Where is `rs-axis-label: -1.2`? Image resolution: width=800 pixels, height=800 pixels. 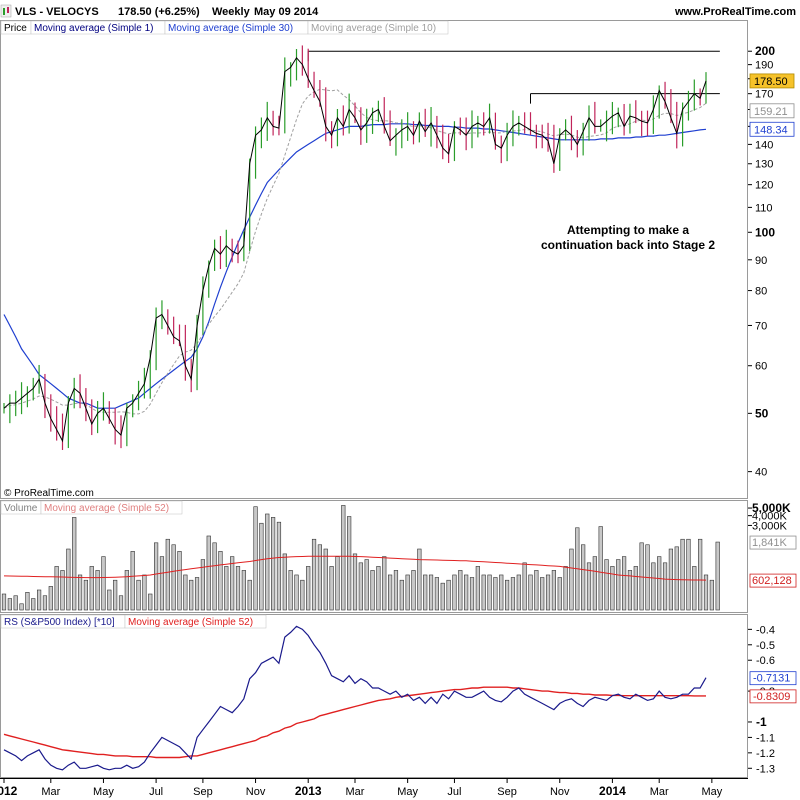
rs-axis-label: -1.2 is located at coordinates (765, 754).